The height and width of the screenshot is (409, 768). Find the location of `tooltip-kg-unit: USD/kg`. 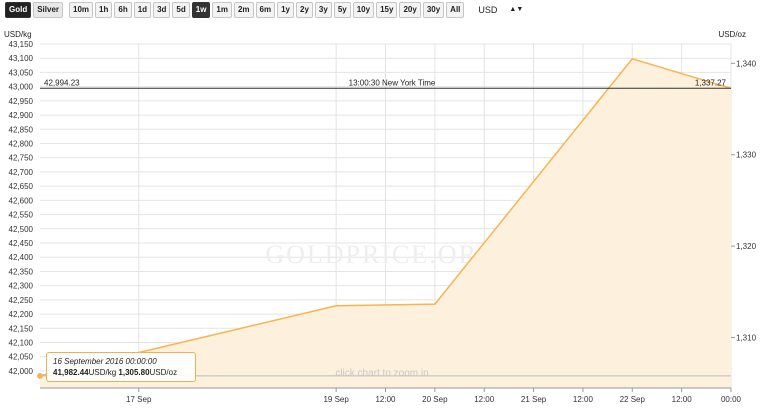

tooltip-kg-unit: USD/kg is located at coordinates (102, 372).